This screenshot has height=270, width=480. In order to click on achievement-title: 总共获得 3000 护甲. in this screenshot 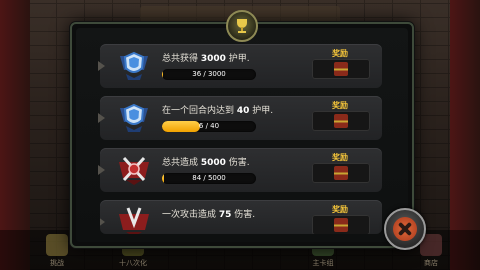, I will do `click(206, 59)`.